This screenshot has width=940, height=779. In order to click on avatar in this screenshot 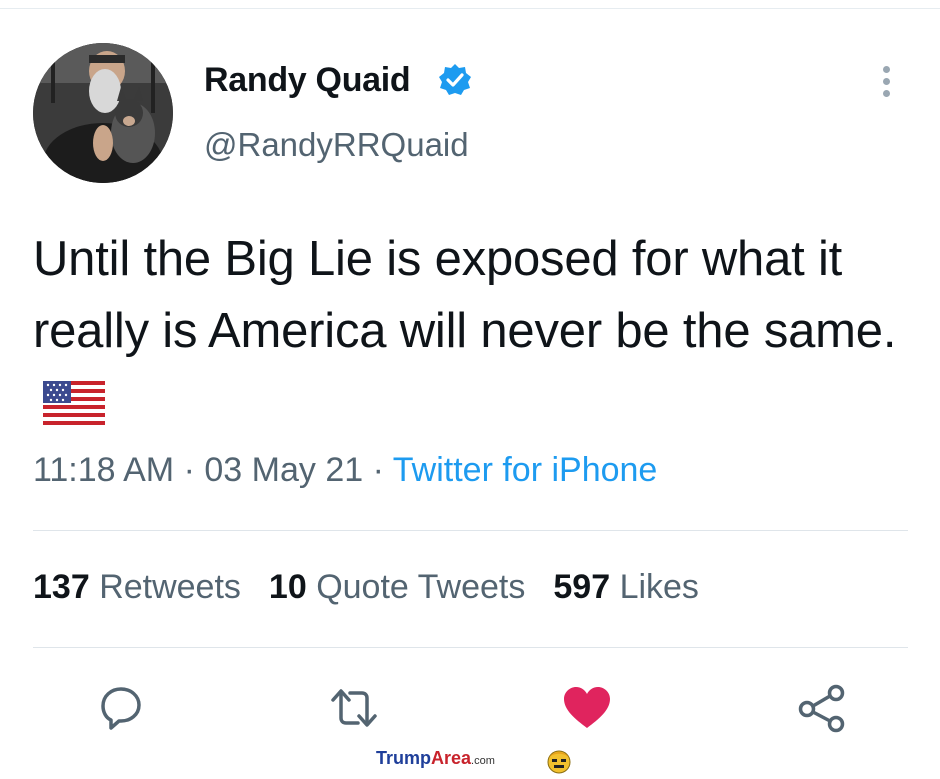, I will do `click(103, 113)`.